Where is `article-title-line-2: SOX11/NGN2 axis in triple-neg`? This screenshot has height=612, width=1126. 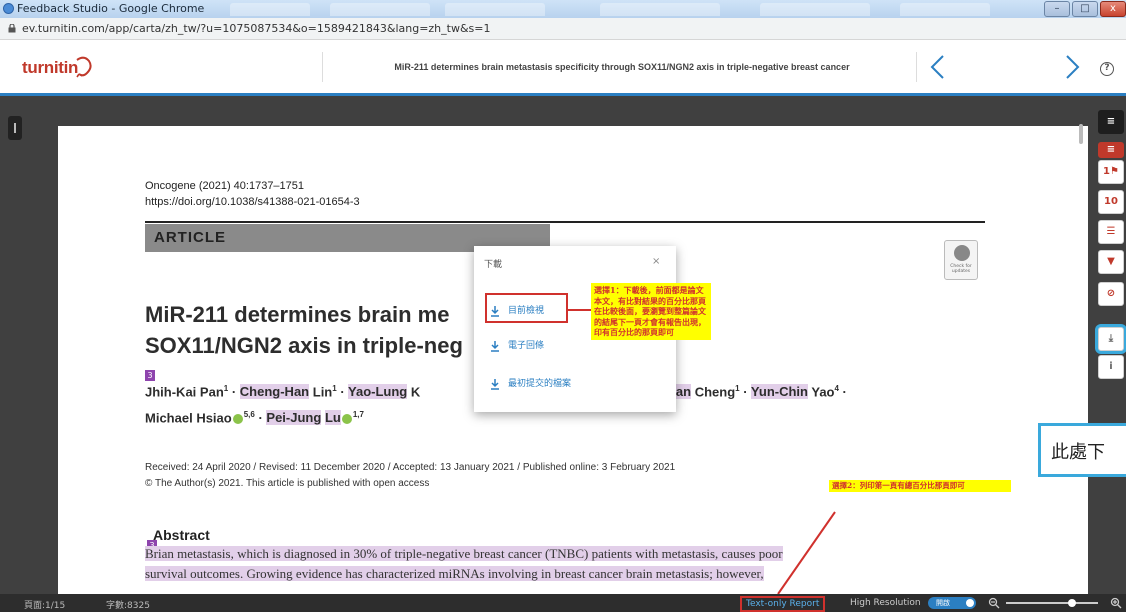 article-title-line-2: SOX11/NGN2 axis in triple-neg is located at coordinates (304, 345).